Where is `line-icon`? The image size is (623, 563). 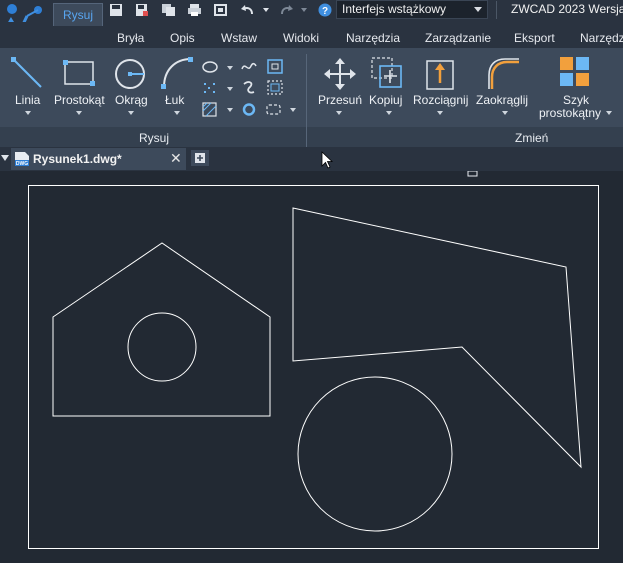
line-icon is located at coordinates (27, 75).